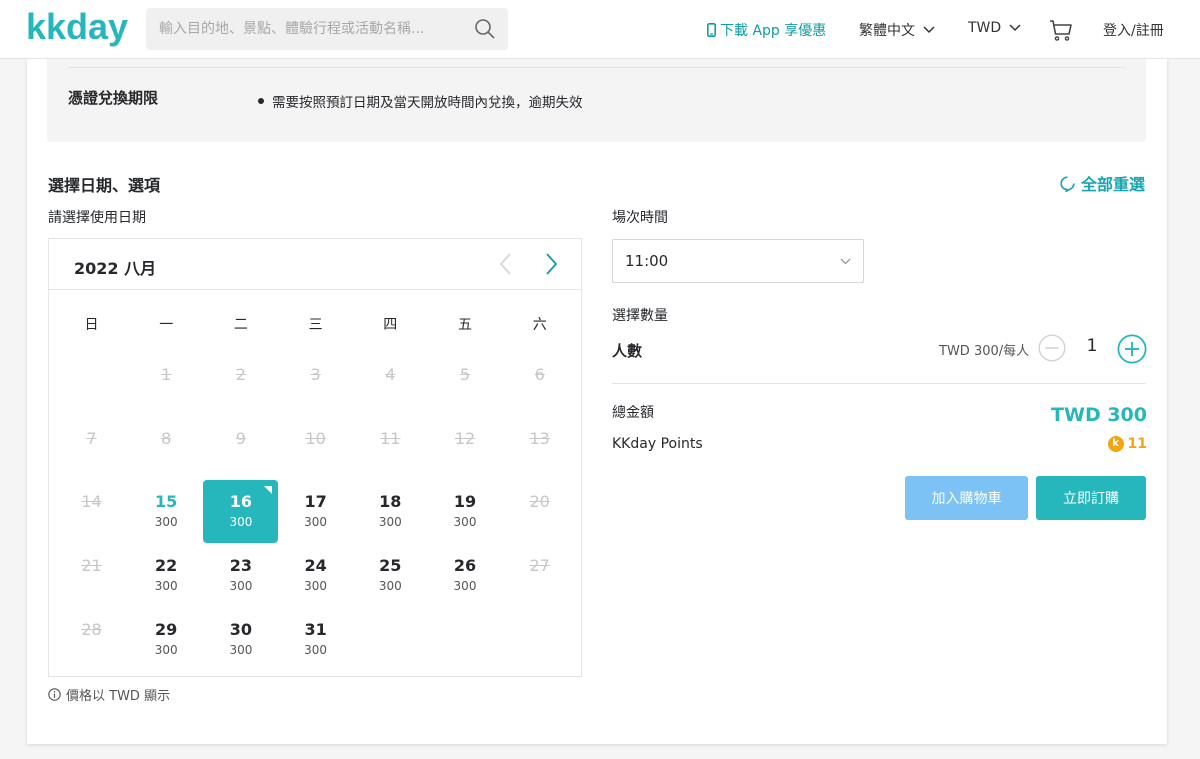  I want to click on book-now-button: 立即訂購, so click(1091, 498).